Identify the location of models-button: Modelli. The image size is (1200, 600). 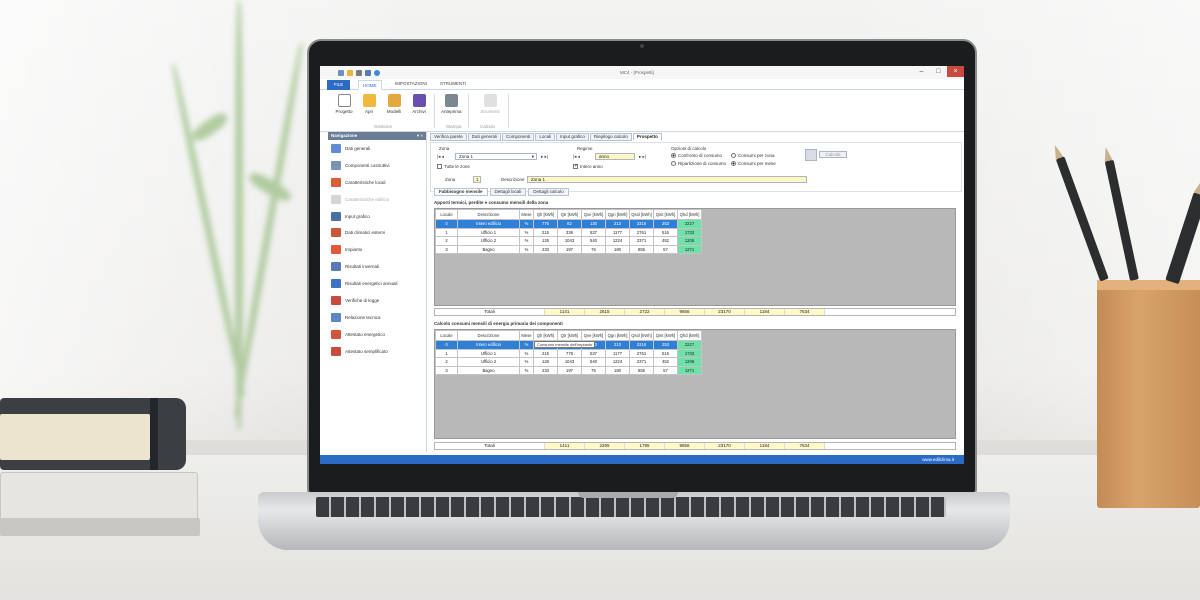
(394, 104).